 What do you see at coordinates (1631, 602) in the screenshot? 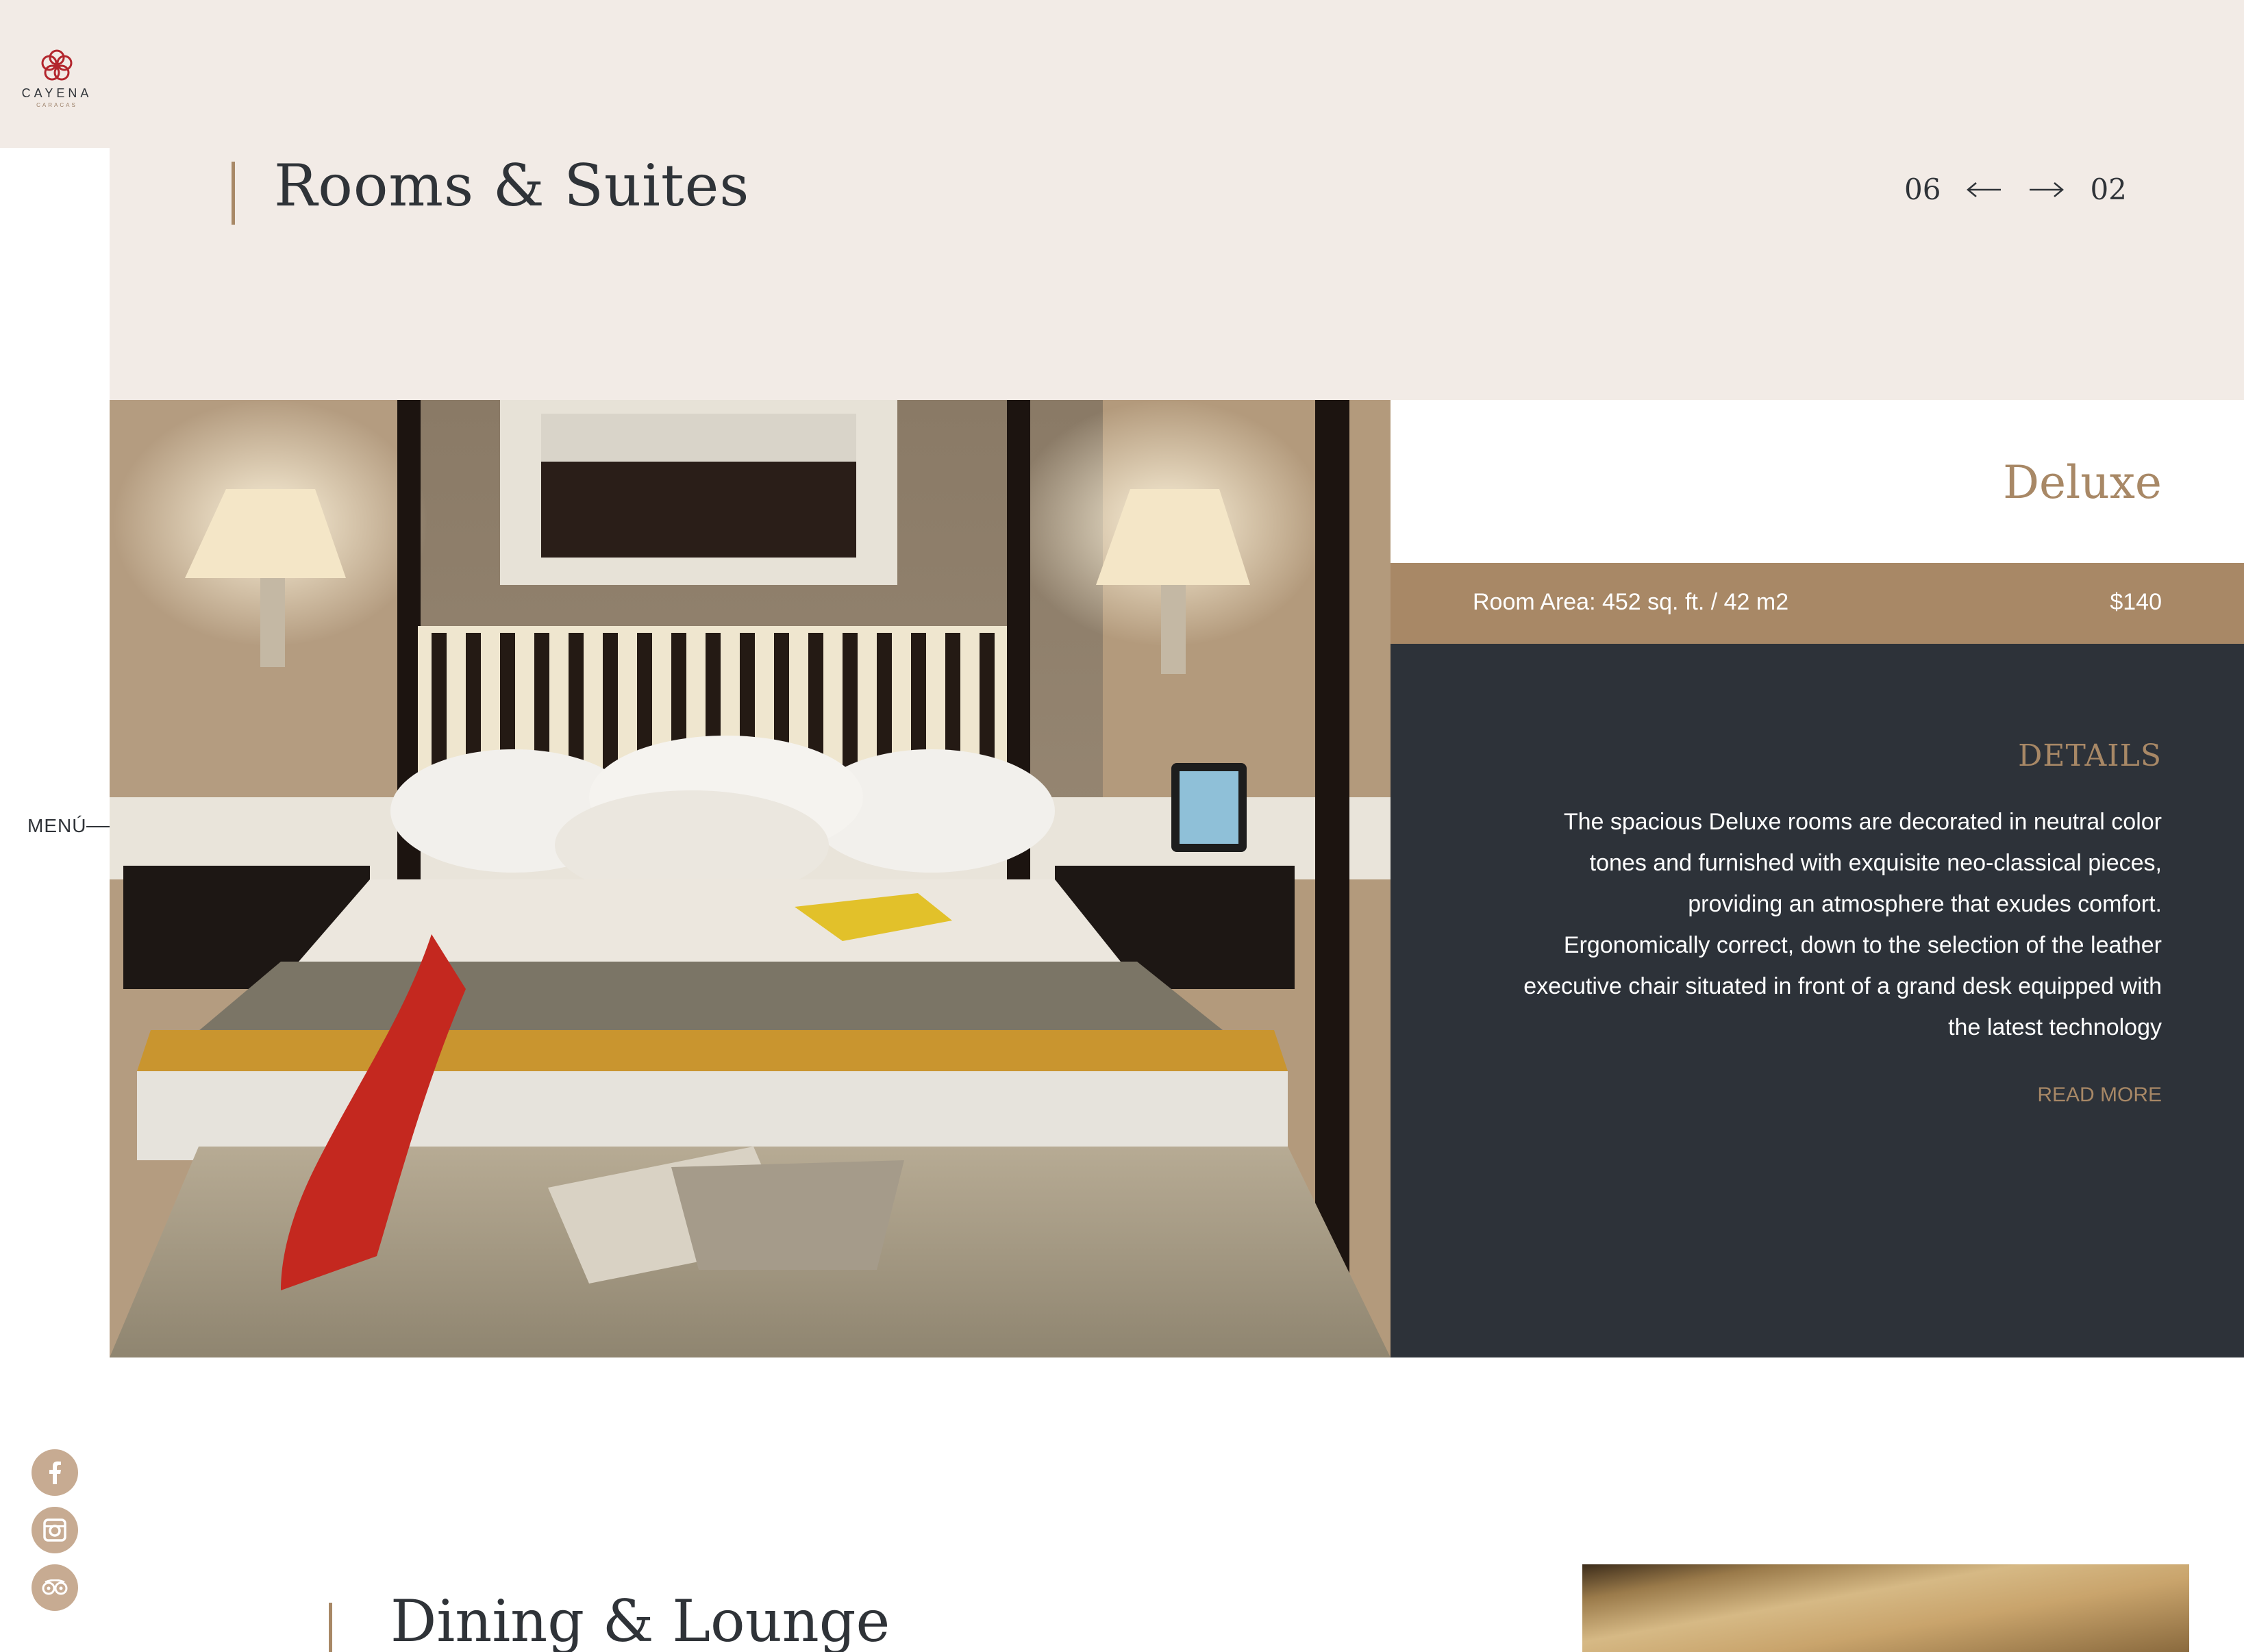
I see `room-area: Room Area: 452 sq. ft. / 42 m2` at bounding box center [1631, 602].